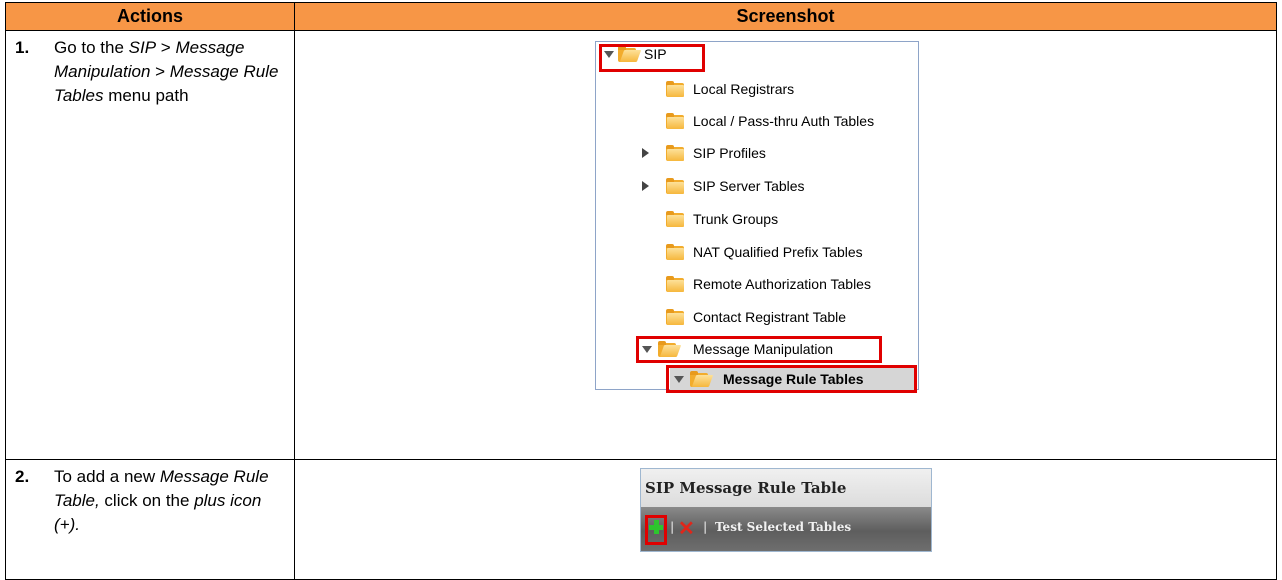 Image resolution: width=1282 pixels, height=580 pixels. I want to click on step-number: 2., so click(22, 476).